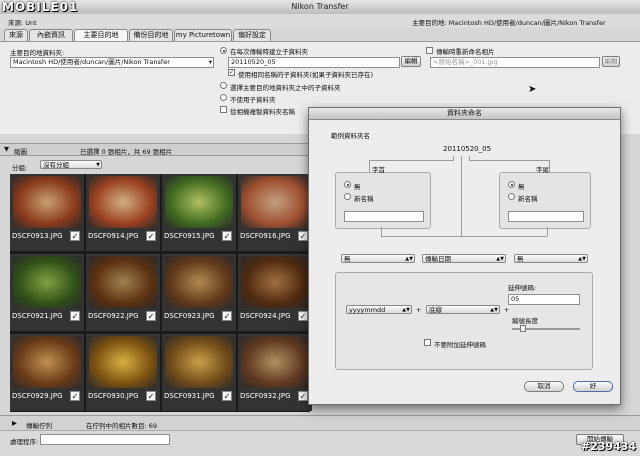 Image resolution: width=640 pixels, height=456 pixels. Describe the element at coordinates (314, 62) in the screenshot. I see `subfolder-name-field: 20110520_05` at that location.